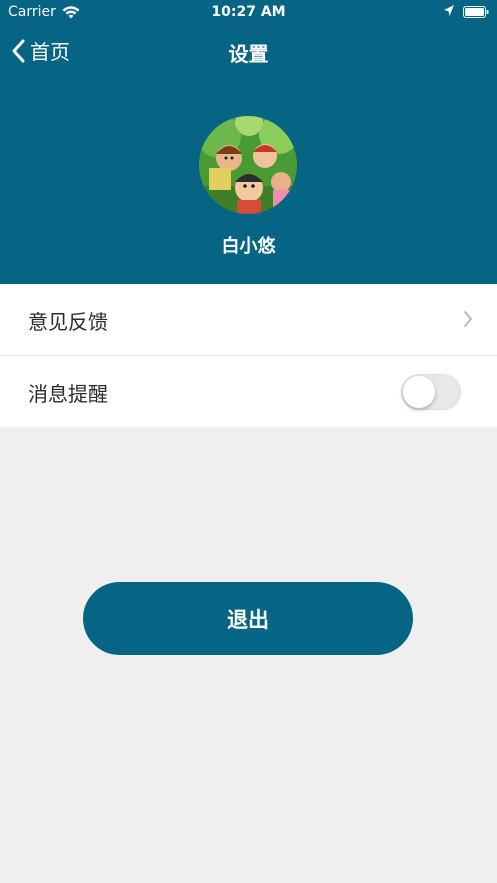  I want to click on avatar-illustration, so click(248, 165).